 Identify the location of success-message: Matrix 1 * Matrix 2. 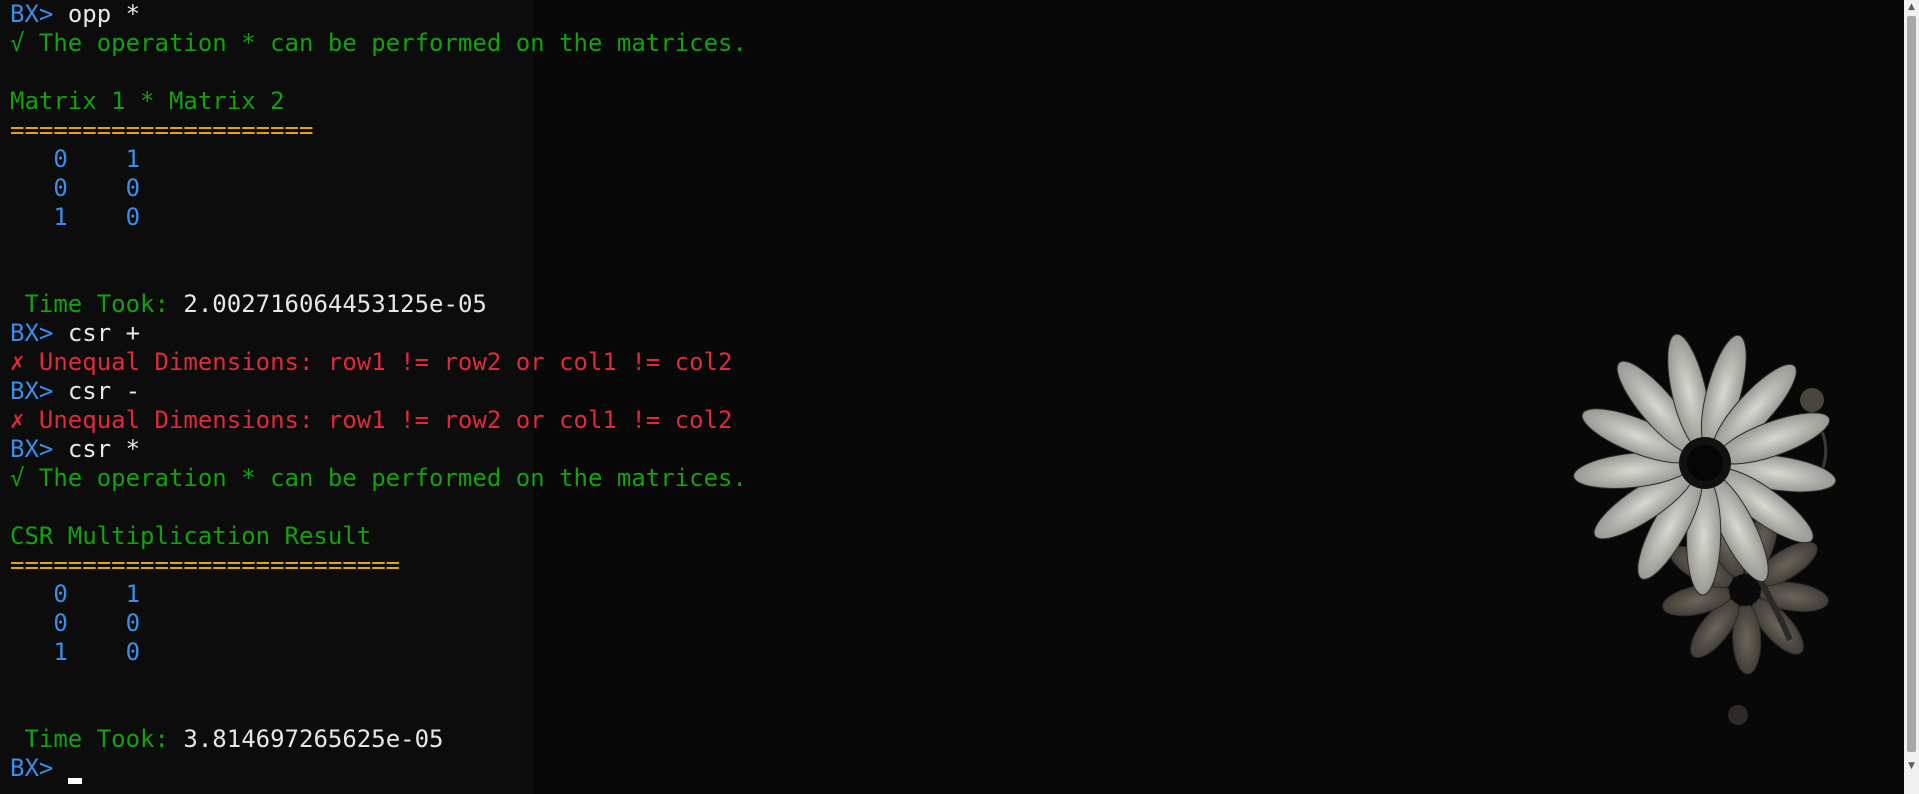
(147, 101).